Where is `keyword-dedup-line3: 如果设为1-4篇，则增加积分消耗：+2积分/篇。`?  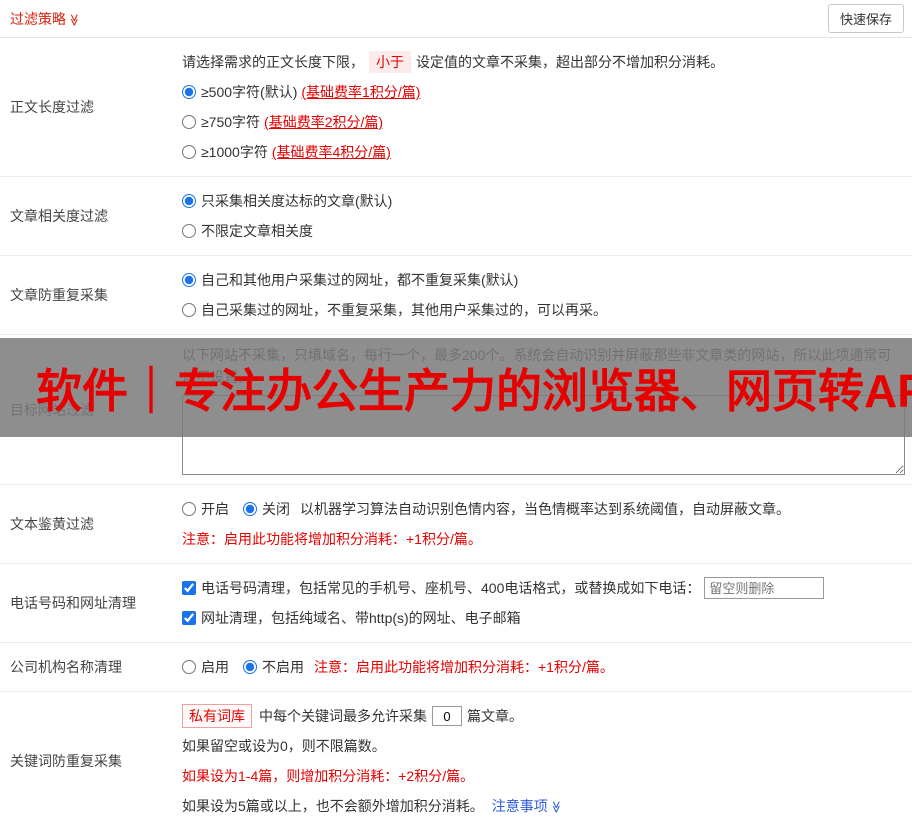 keyword-dedup-line3: 如果设为1-4篇，则增加积分消耗：+2积分/篇。 is located at coordinates (328, 776).